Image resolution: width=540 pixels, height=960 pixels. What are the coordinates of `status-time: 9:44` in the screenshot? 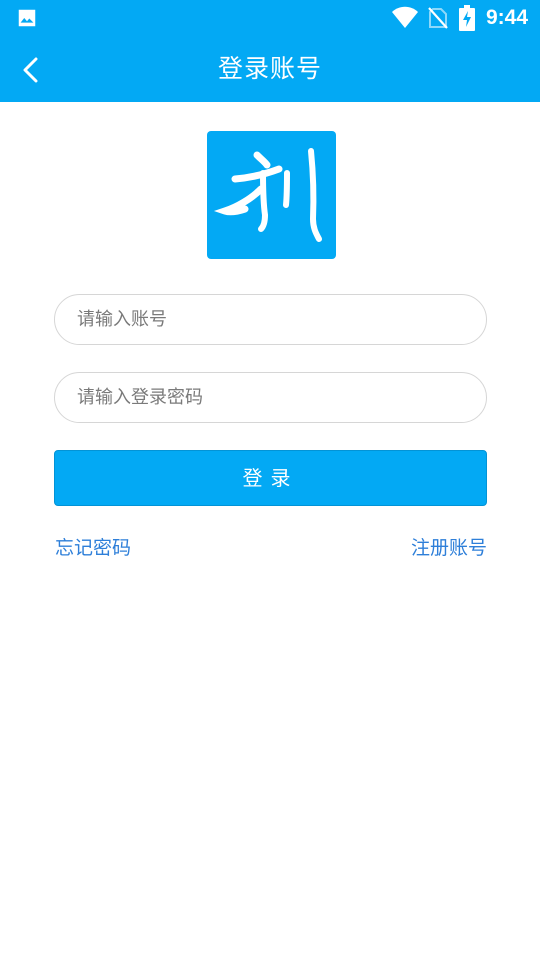 It's located at (506, 17).